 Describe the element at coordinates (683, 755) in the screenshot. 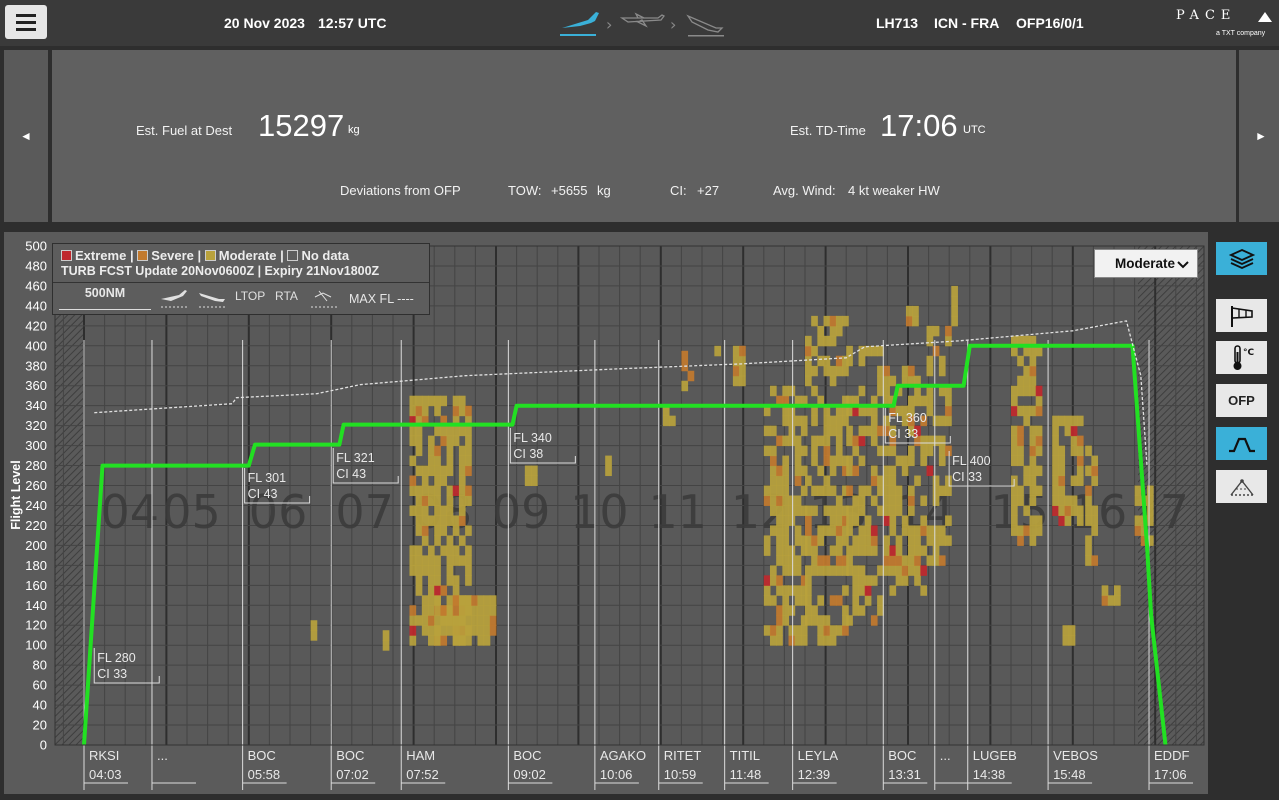

I see `waypoint-name: RITET` at that location.